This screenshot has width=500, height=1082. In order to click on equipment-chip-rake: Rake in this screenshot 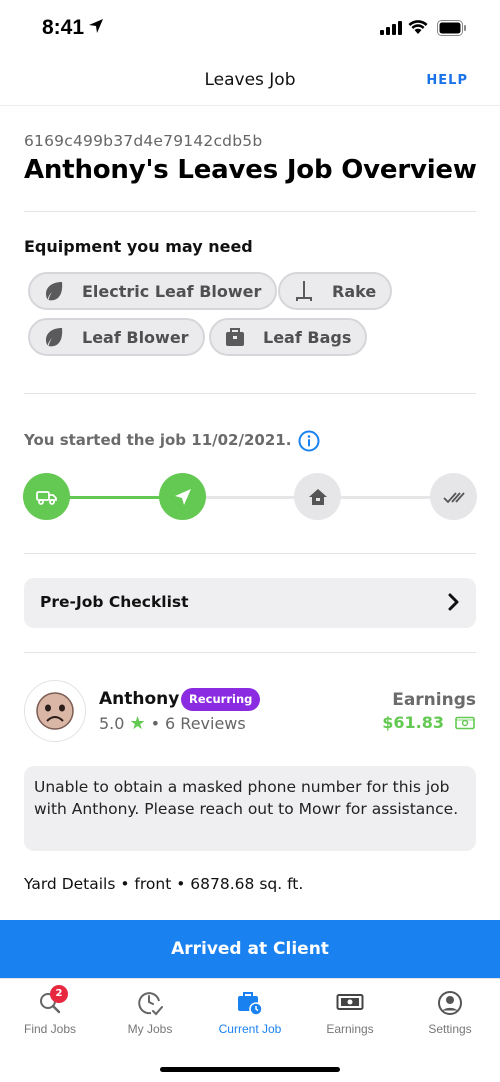, I will do `click(335, 291)`.